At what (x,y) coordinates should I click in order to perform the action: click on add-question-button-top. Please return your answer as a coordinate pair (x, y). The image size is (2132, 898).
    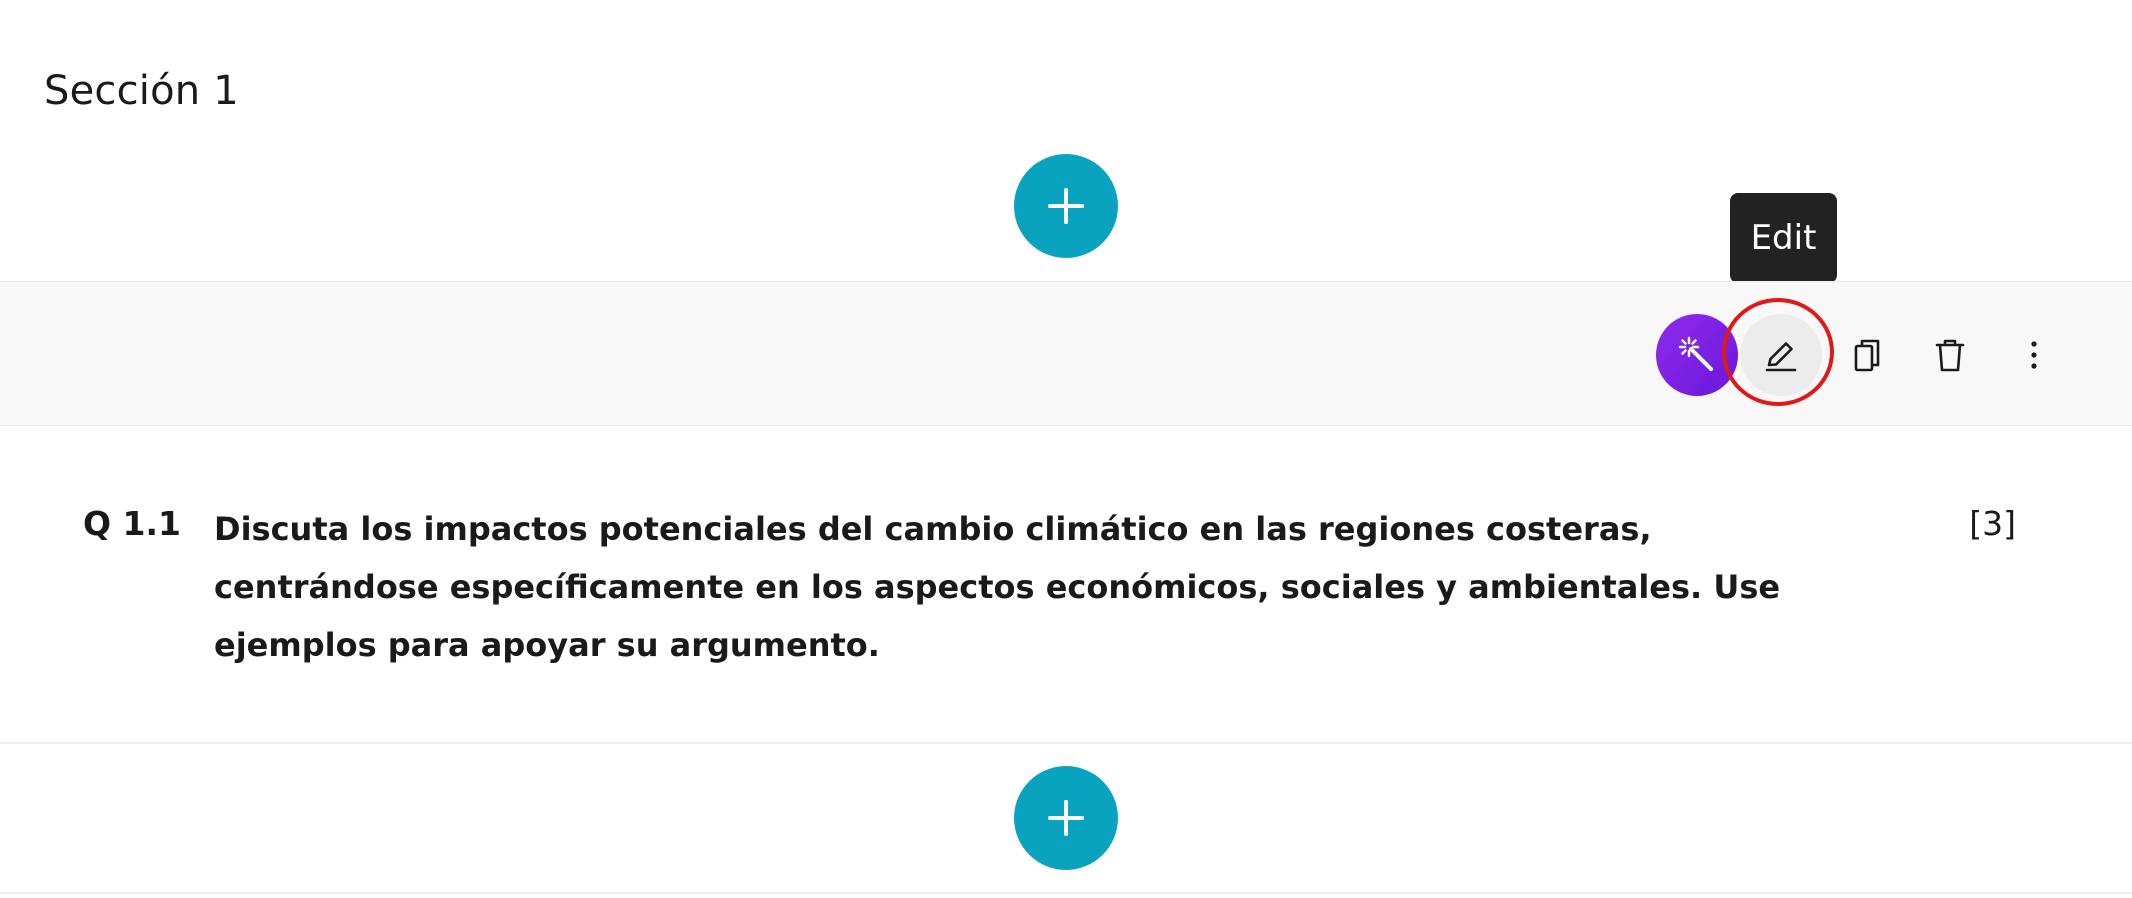
    Looking at the image, I should click on (1066, 206).